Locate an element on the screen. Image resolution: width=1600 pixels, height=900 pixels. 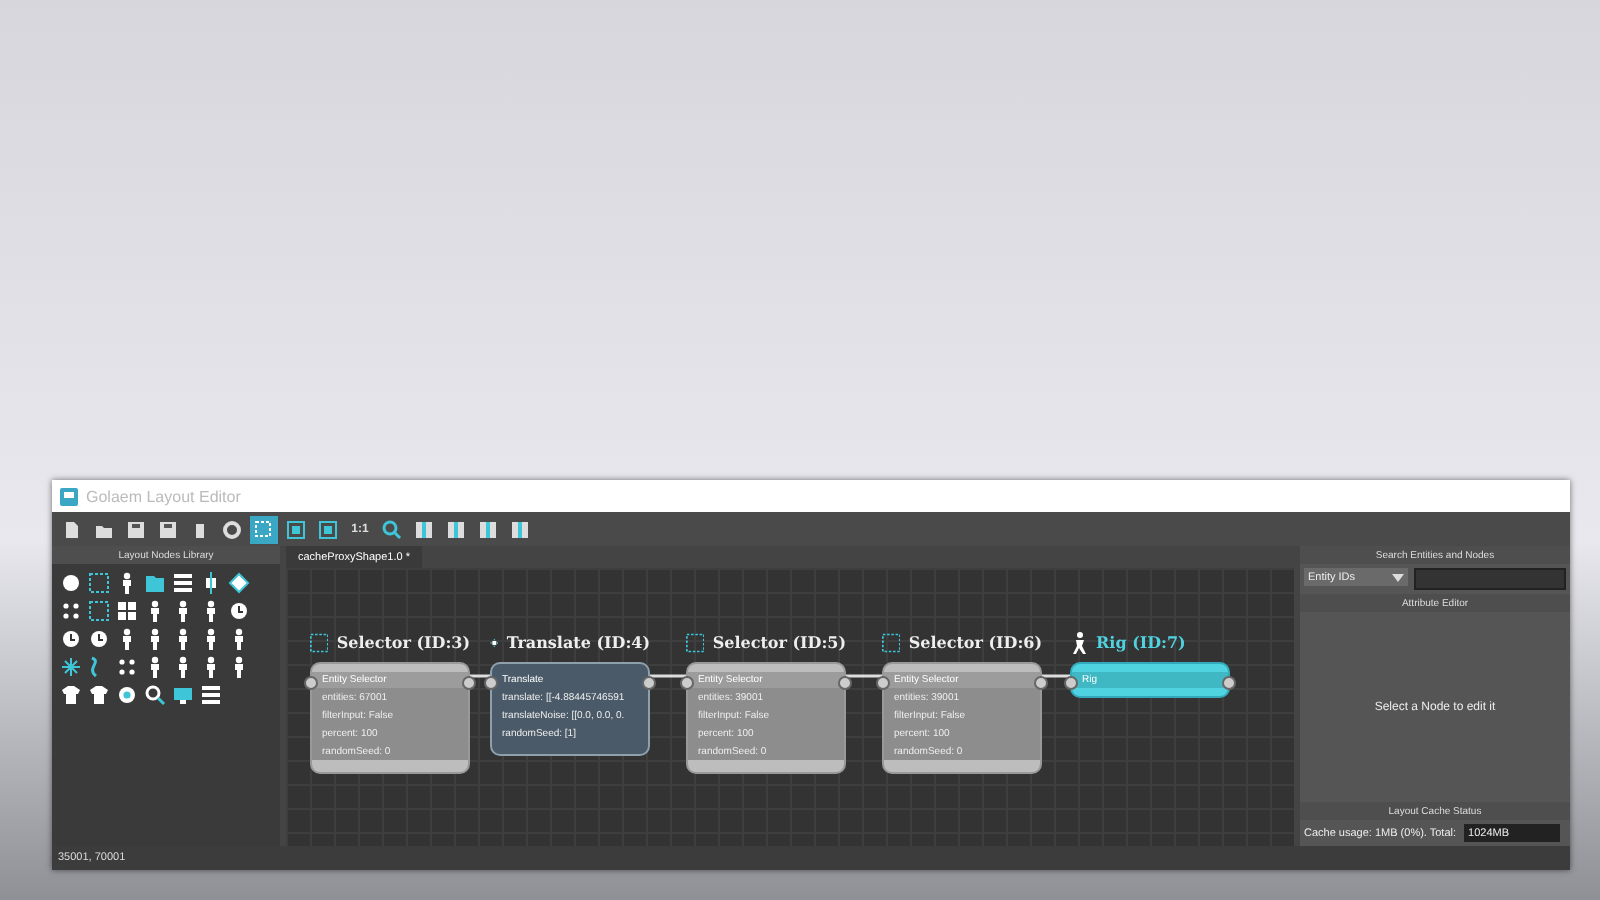
select-button is located at coordinates (264, 529).